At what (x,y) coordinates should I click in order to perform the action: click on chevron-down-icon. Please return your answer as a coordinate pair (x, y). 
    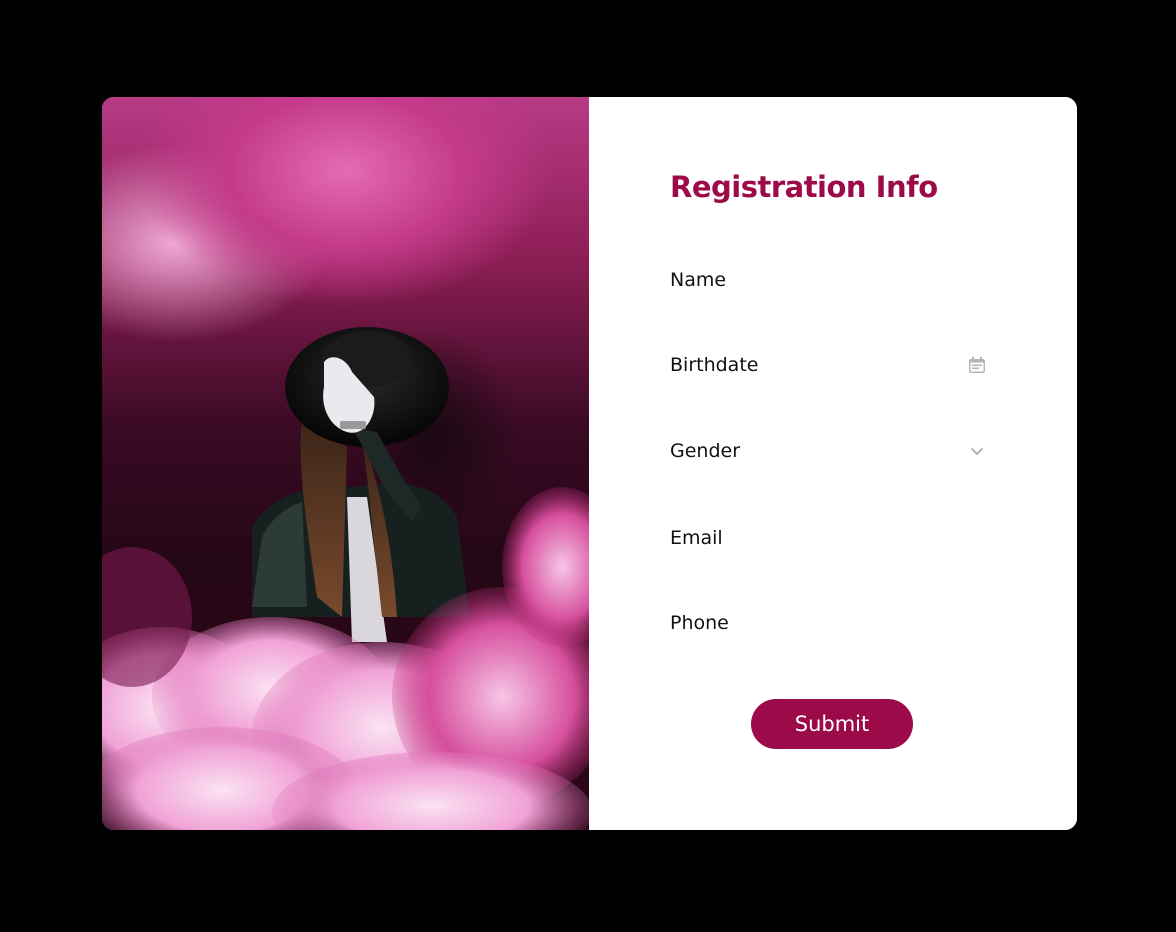
    Looking at the image, I should click on (977, 451).